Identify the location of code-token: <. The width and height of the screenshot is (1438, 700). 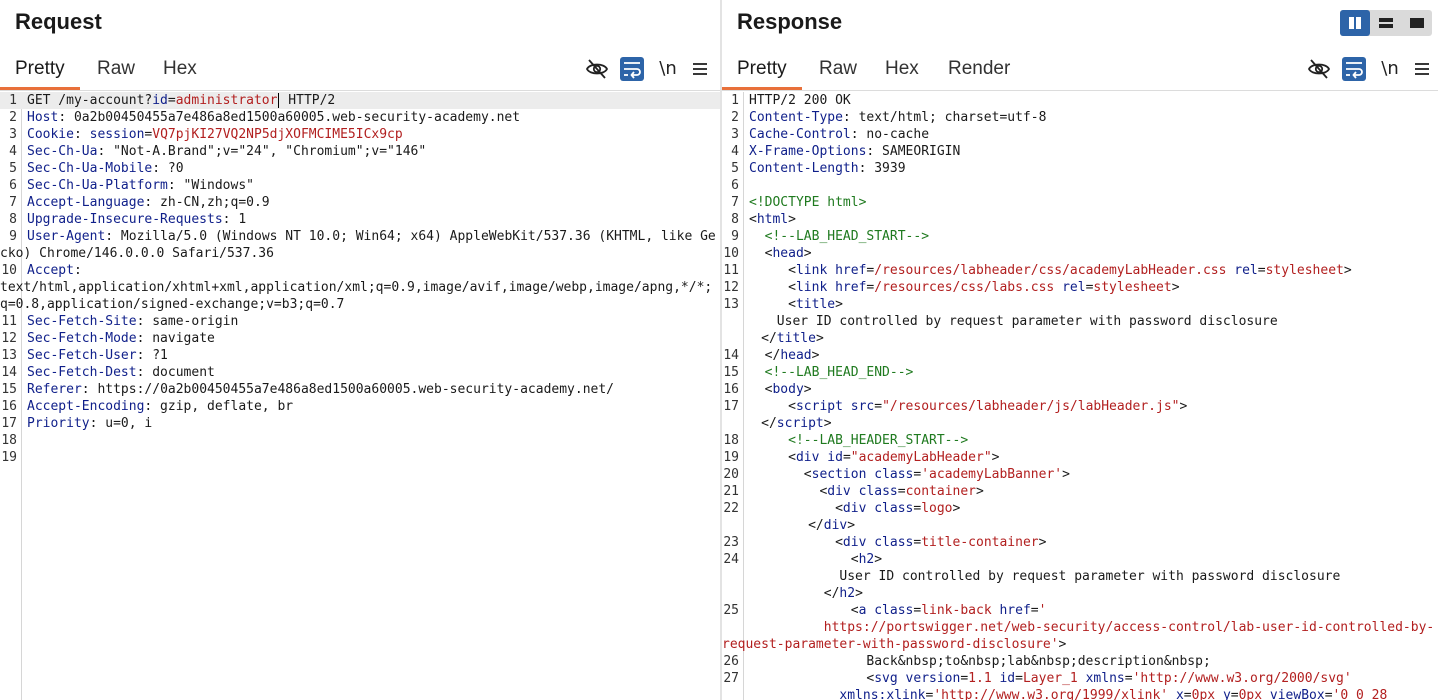
(796, 508).